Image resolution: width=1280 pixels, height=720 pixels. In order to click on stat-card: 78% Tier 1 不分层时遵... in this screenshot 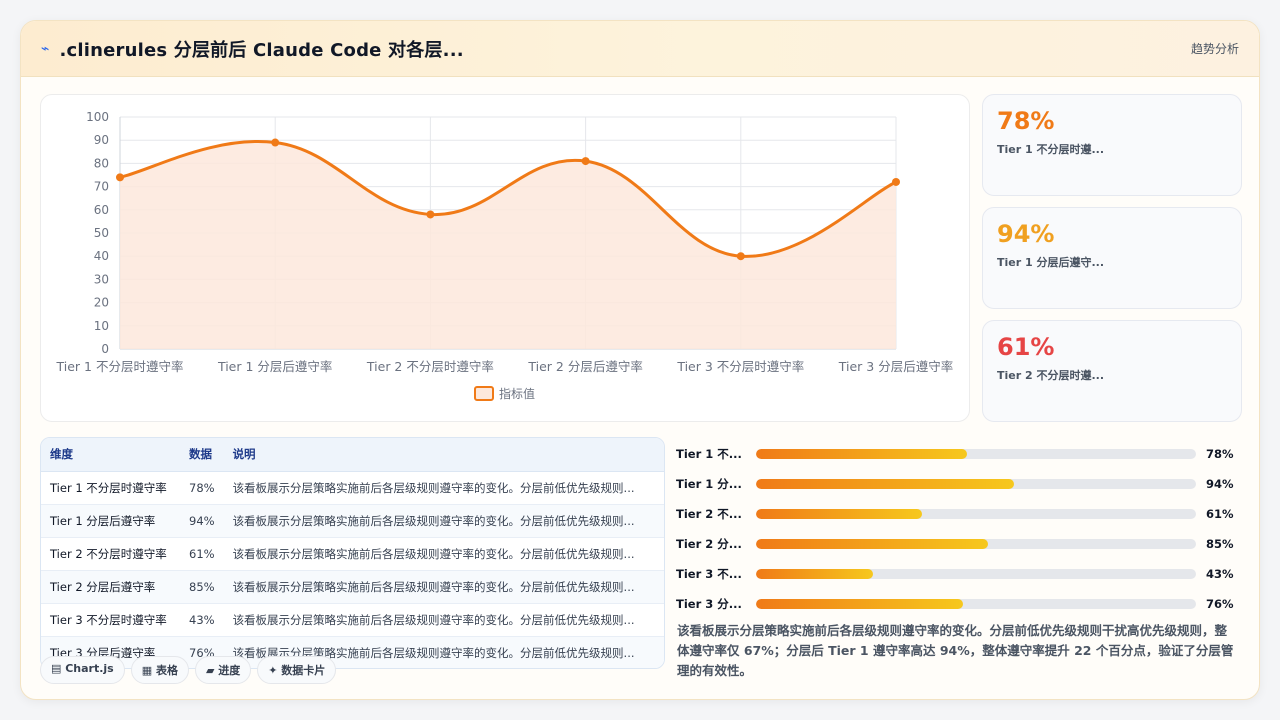, I will do `click(1112, 145)`.